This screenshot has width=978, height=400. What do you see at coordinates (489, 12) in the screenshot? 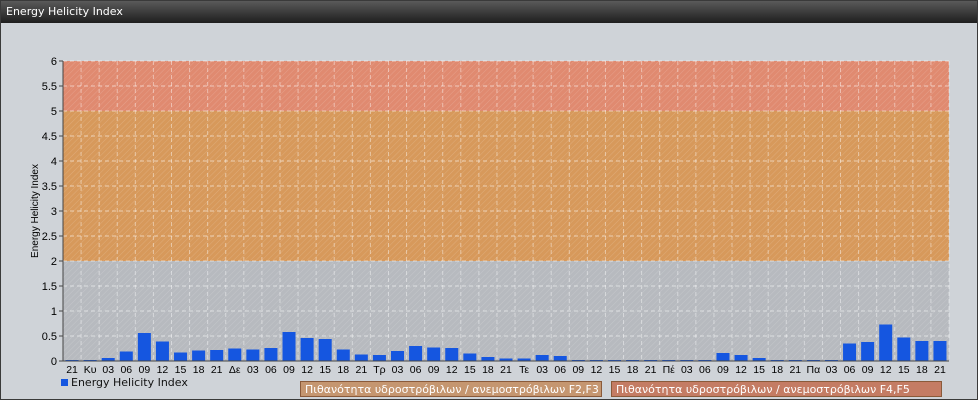
I see `window-title: Energy Helicity Index` at bounding box center [489, 12].